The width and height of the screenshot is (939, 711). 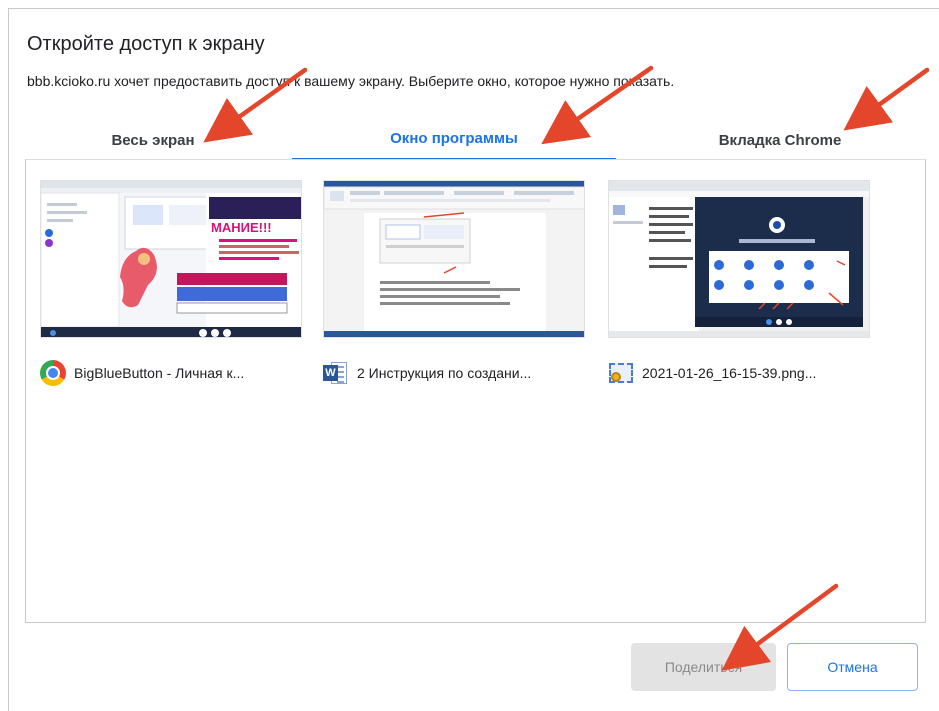 What do you see at coordinates (53, 373) in the screenshot?
I see `chrome-icon` at bounding box center [53, 373].